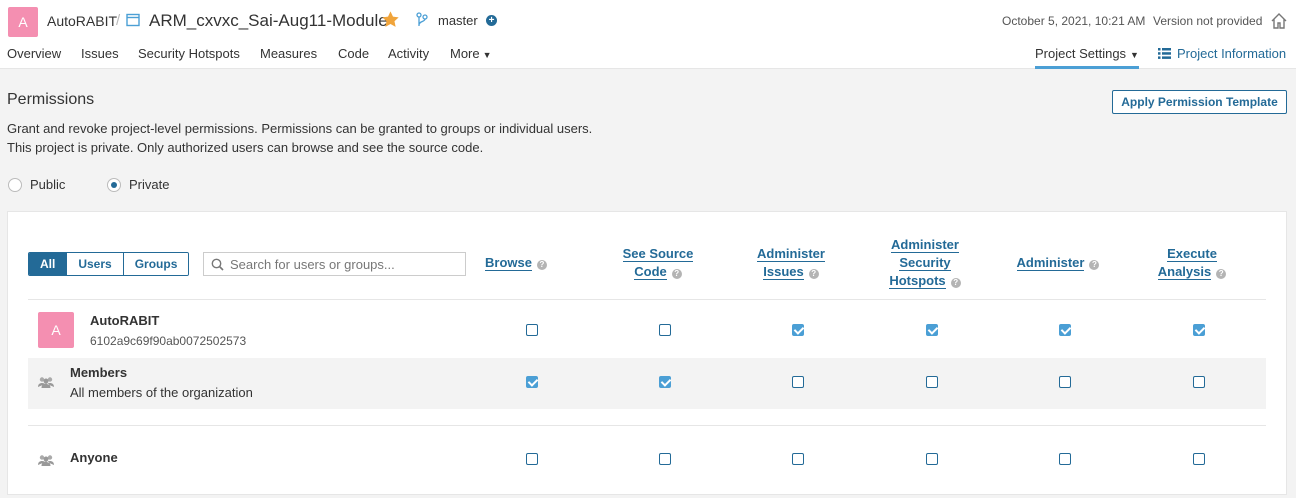  Describe the element at coordinates (56, 330) in the screenshot. I see `avatar: A` at that location.